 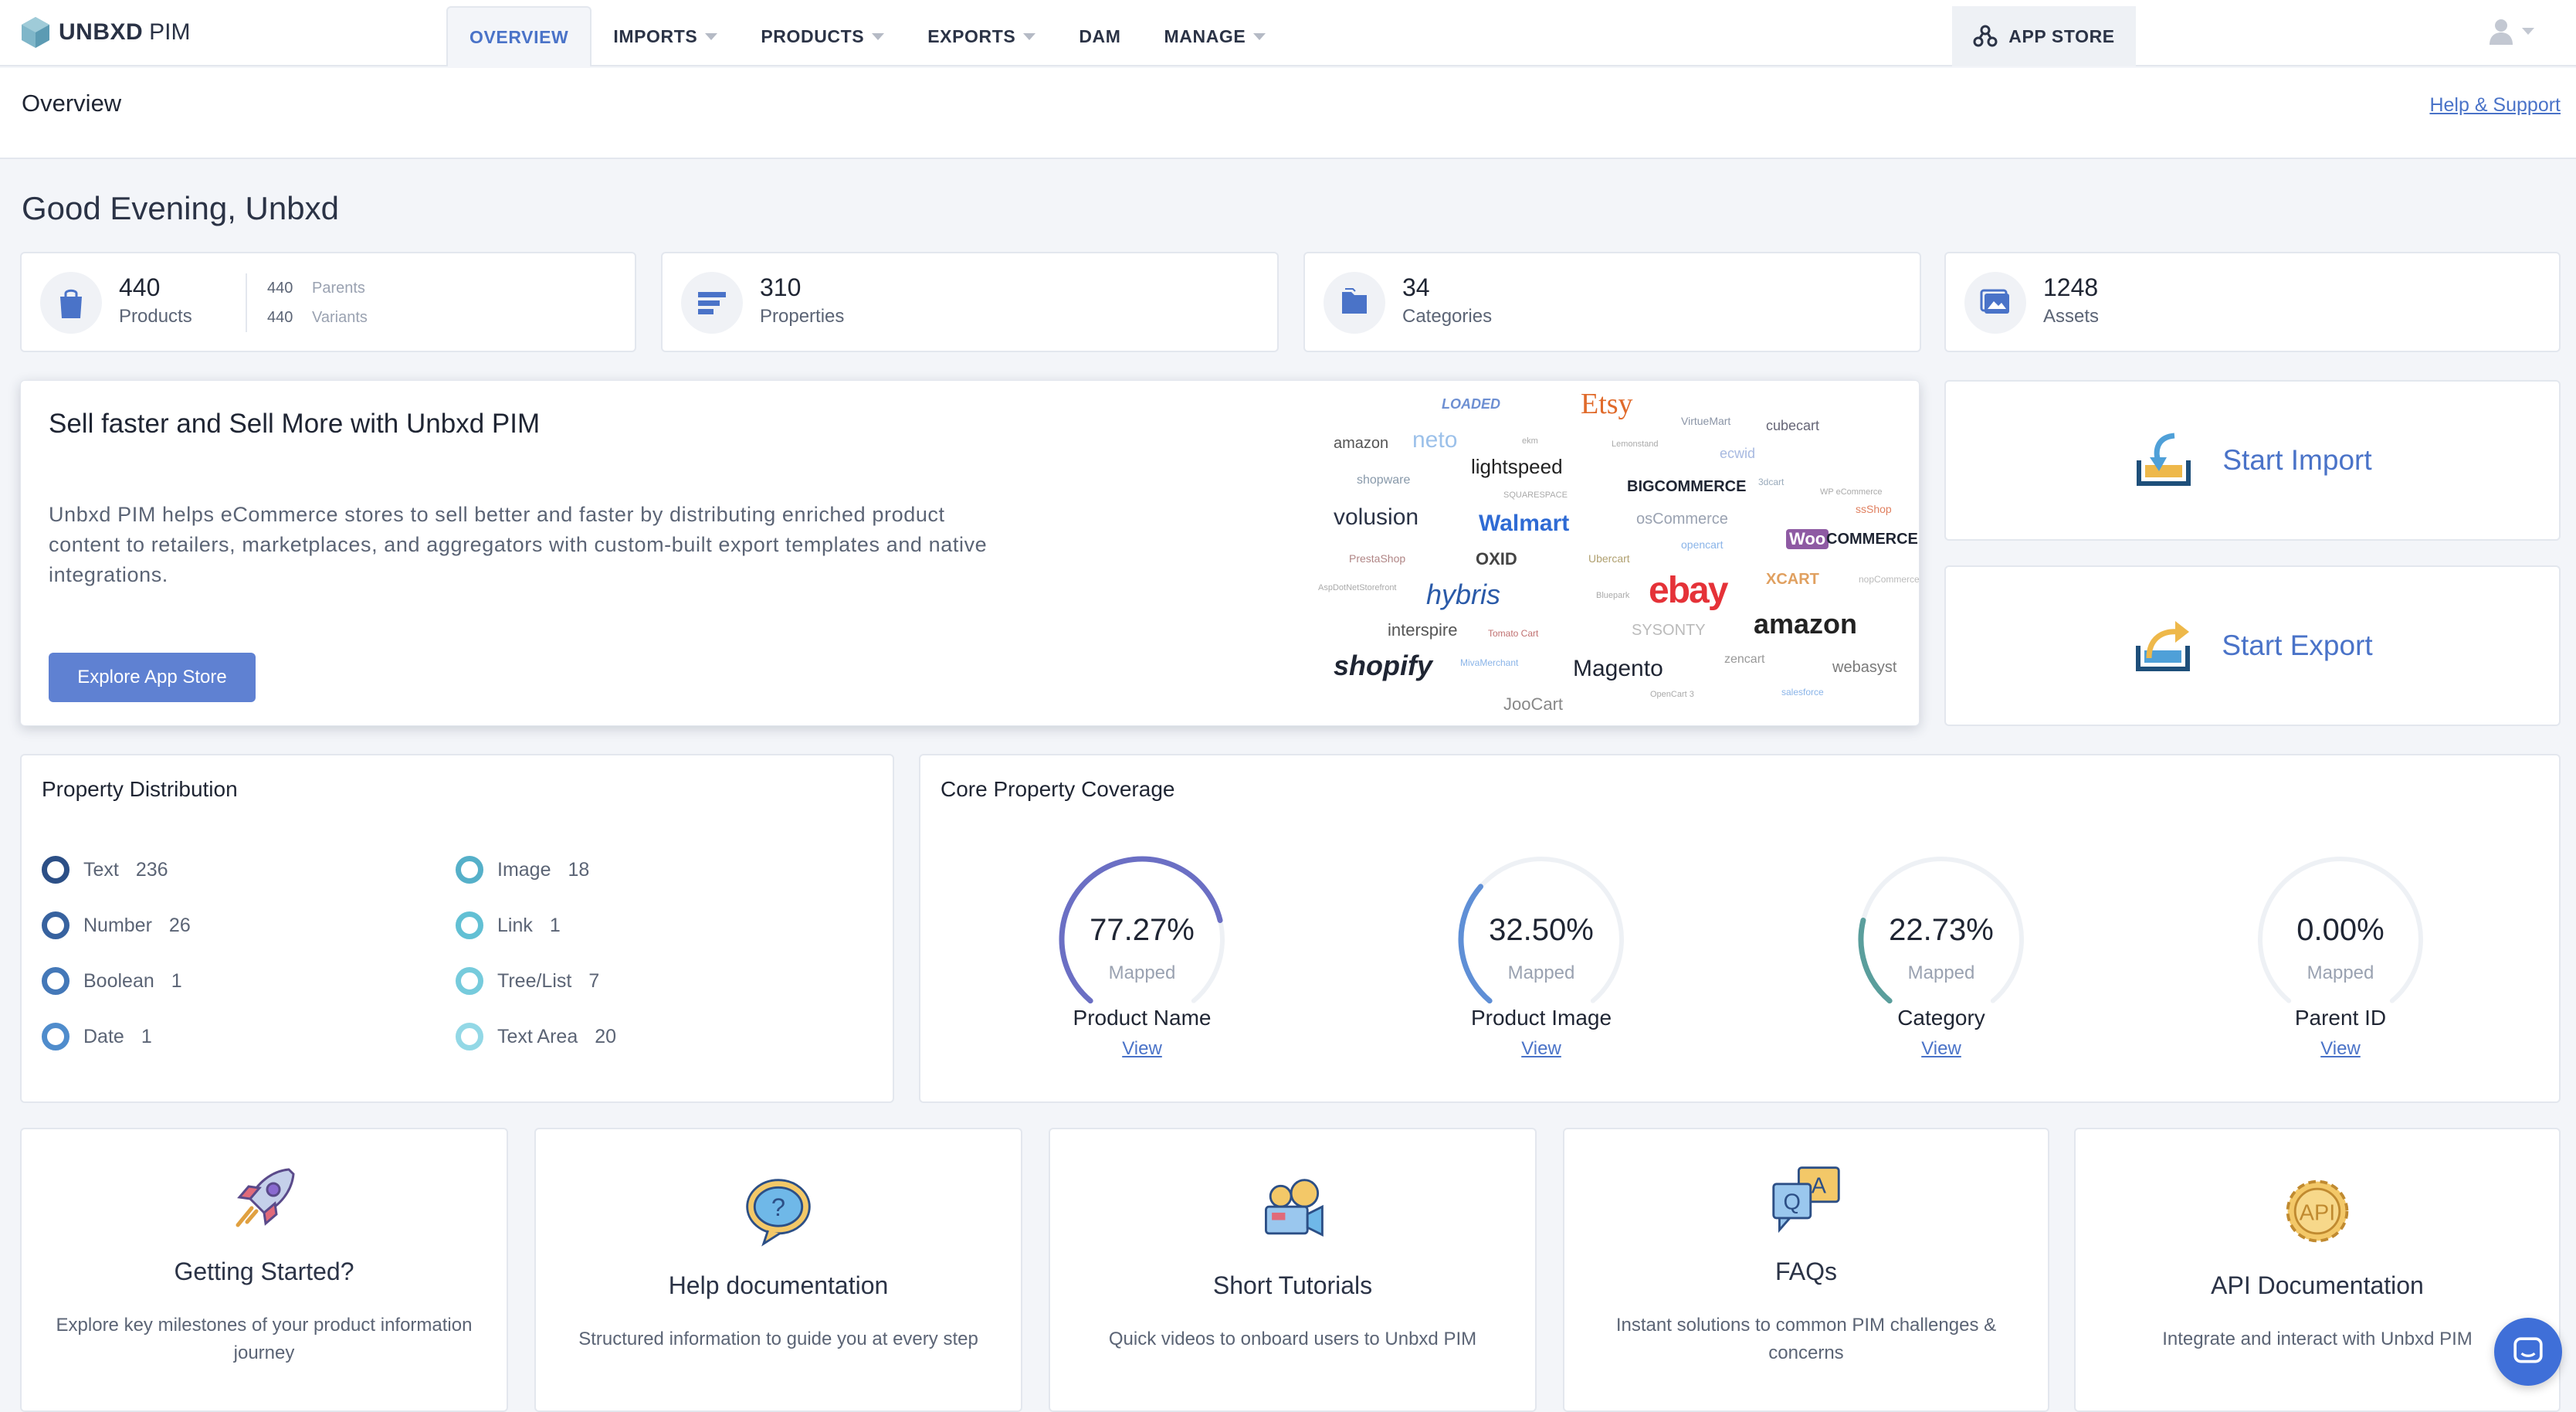 I want to click on gauge-property-name: Category, so click(x=1941, y=1018).